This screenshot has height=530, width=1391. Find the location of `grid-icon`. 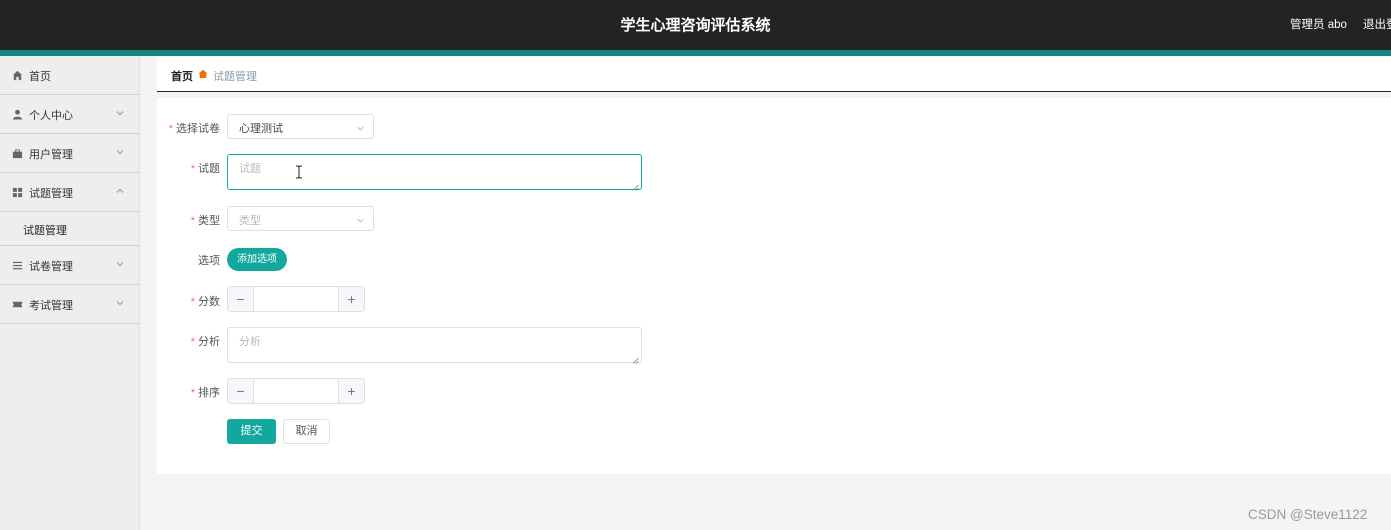

grid-icon is located at coordinates (17, 192).